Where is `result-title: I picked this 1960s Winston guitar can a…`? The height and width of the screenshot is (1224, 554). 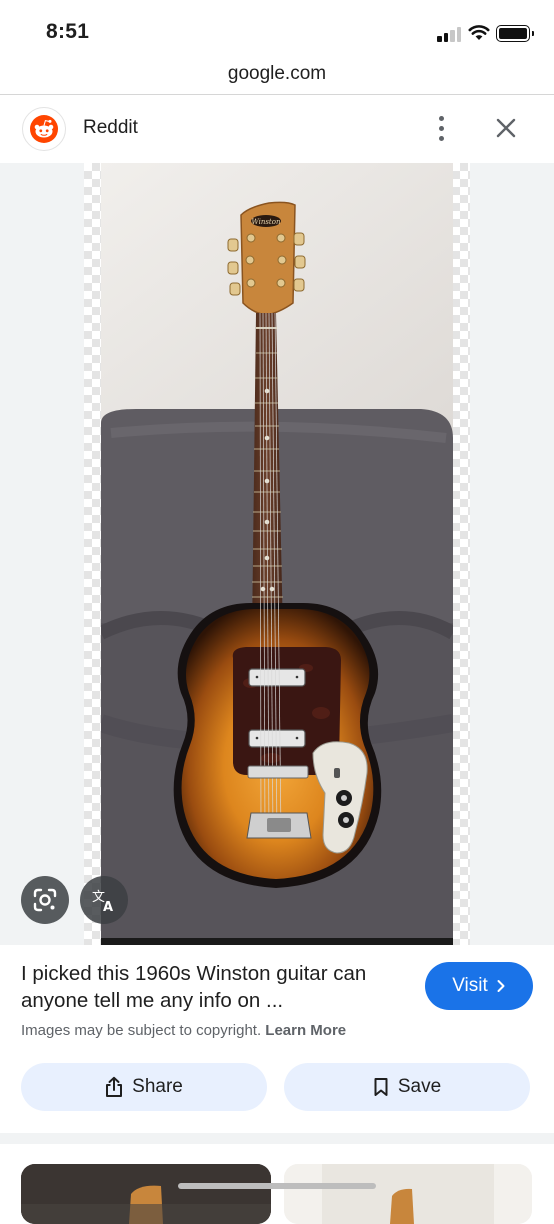
result-title: I picked this 1960s Winston guitar can a… is located at coordinates (216, 987).